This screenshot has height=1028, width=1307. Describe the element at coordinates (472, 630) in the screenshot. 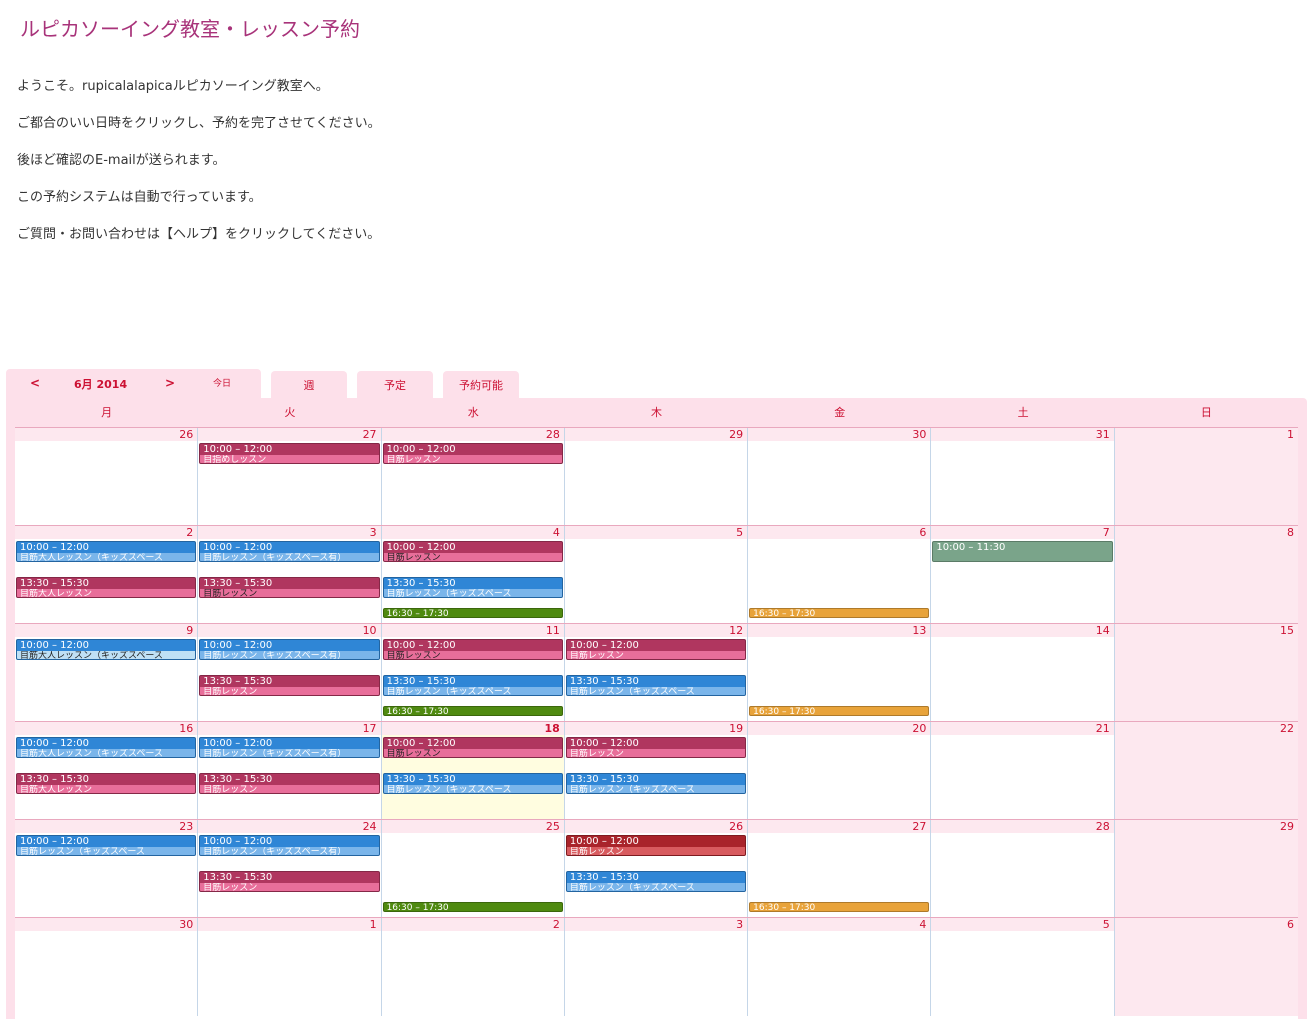

I see `day-number: 11` at that location.